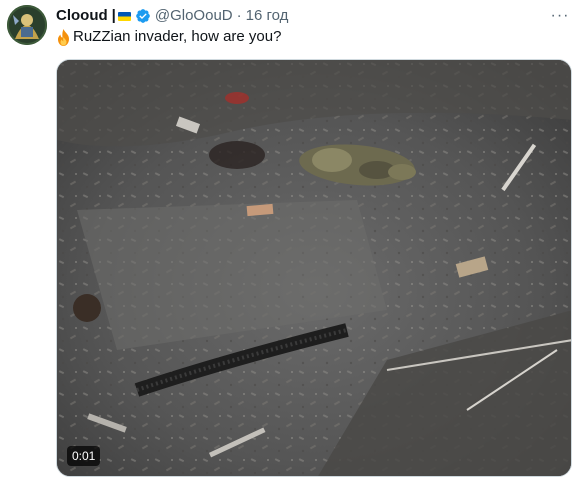  Describe the element at coordinates (84, 456) in the screenshot. I see `video-timer: 0:01` at that location.